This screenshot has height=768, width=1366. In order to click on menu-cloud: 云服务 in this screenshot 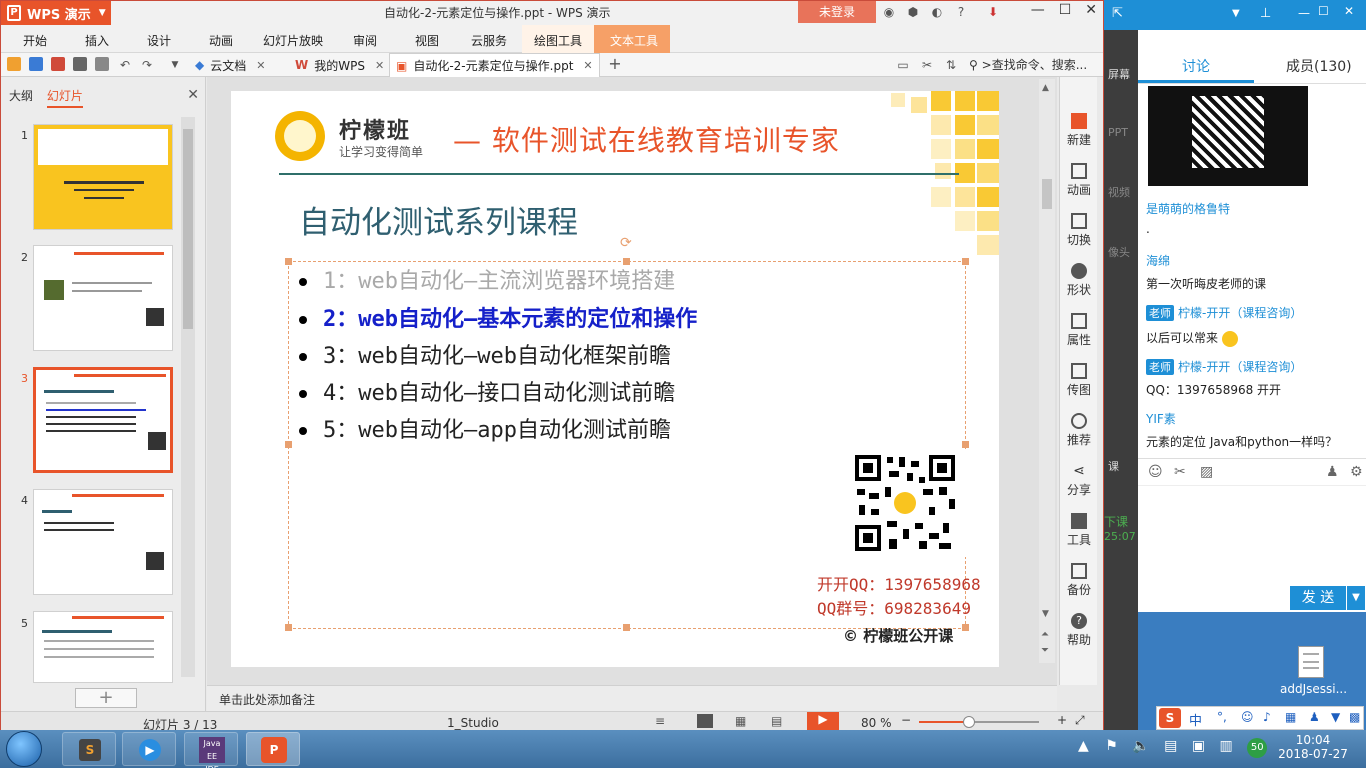, I will do `click(489, 40)`.